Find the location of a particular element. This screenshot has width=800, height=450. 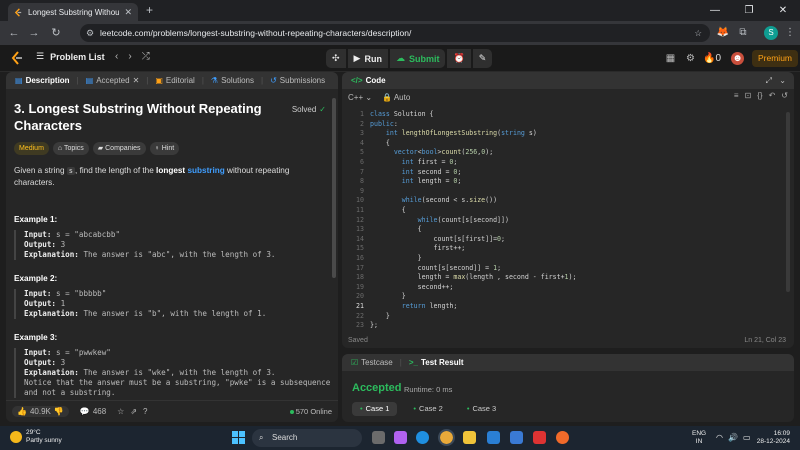

auto-mode: 🔒 Auto is located at coordinates (396, 97).